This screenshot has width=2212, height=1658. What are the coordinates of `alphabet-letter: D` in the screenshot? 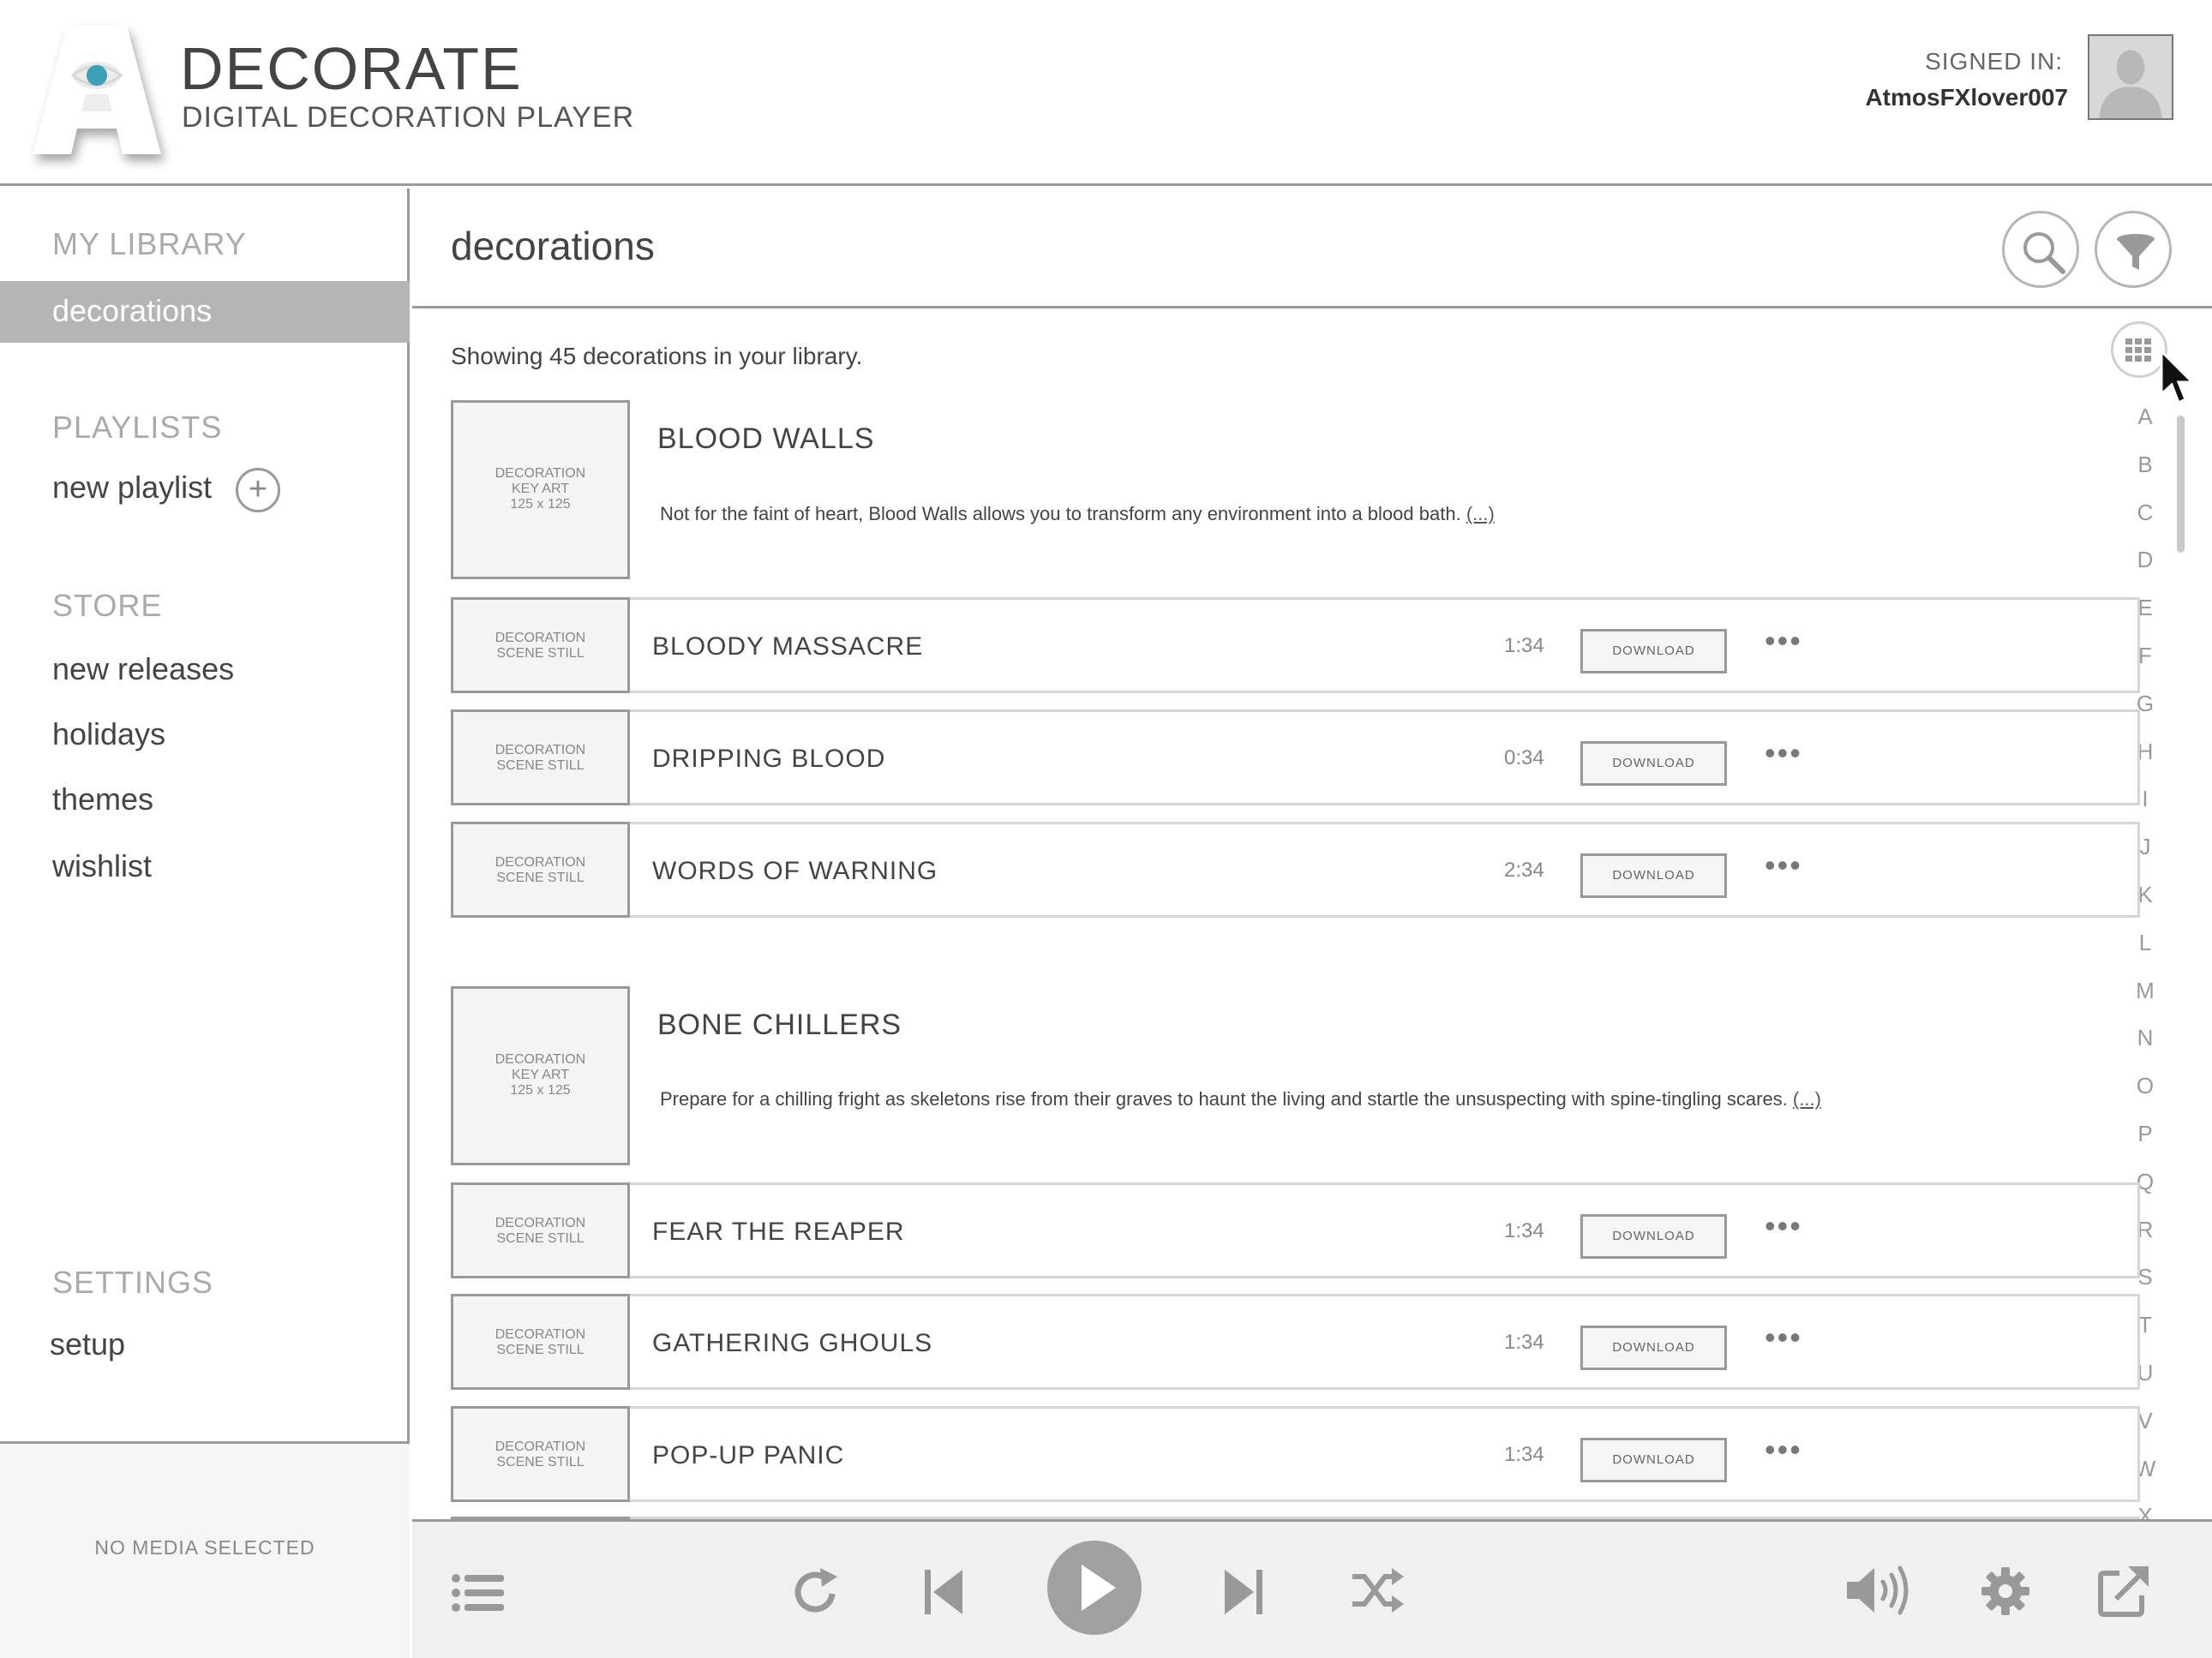 It's located at (2145, 560).